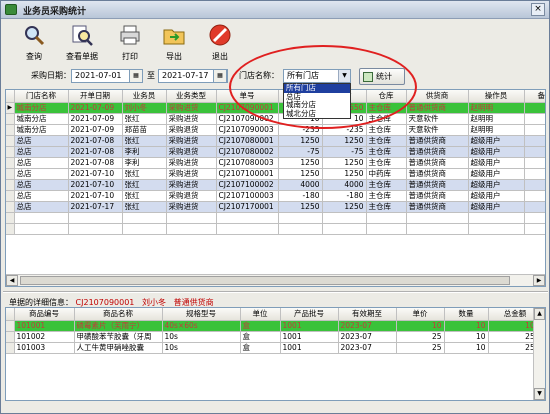 The width and height of the screenshot is (550, 414). I want to click on table-row: 101003人工牛黄甲硝唑胶囊10s盒10012023-072510250, so click(274, 348).